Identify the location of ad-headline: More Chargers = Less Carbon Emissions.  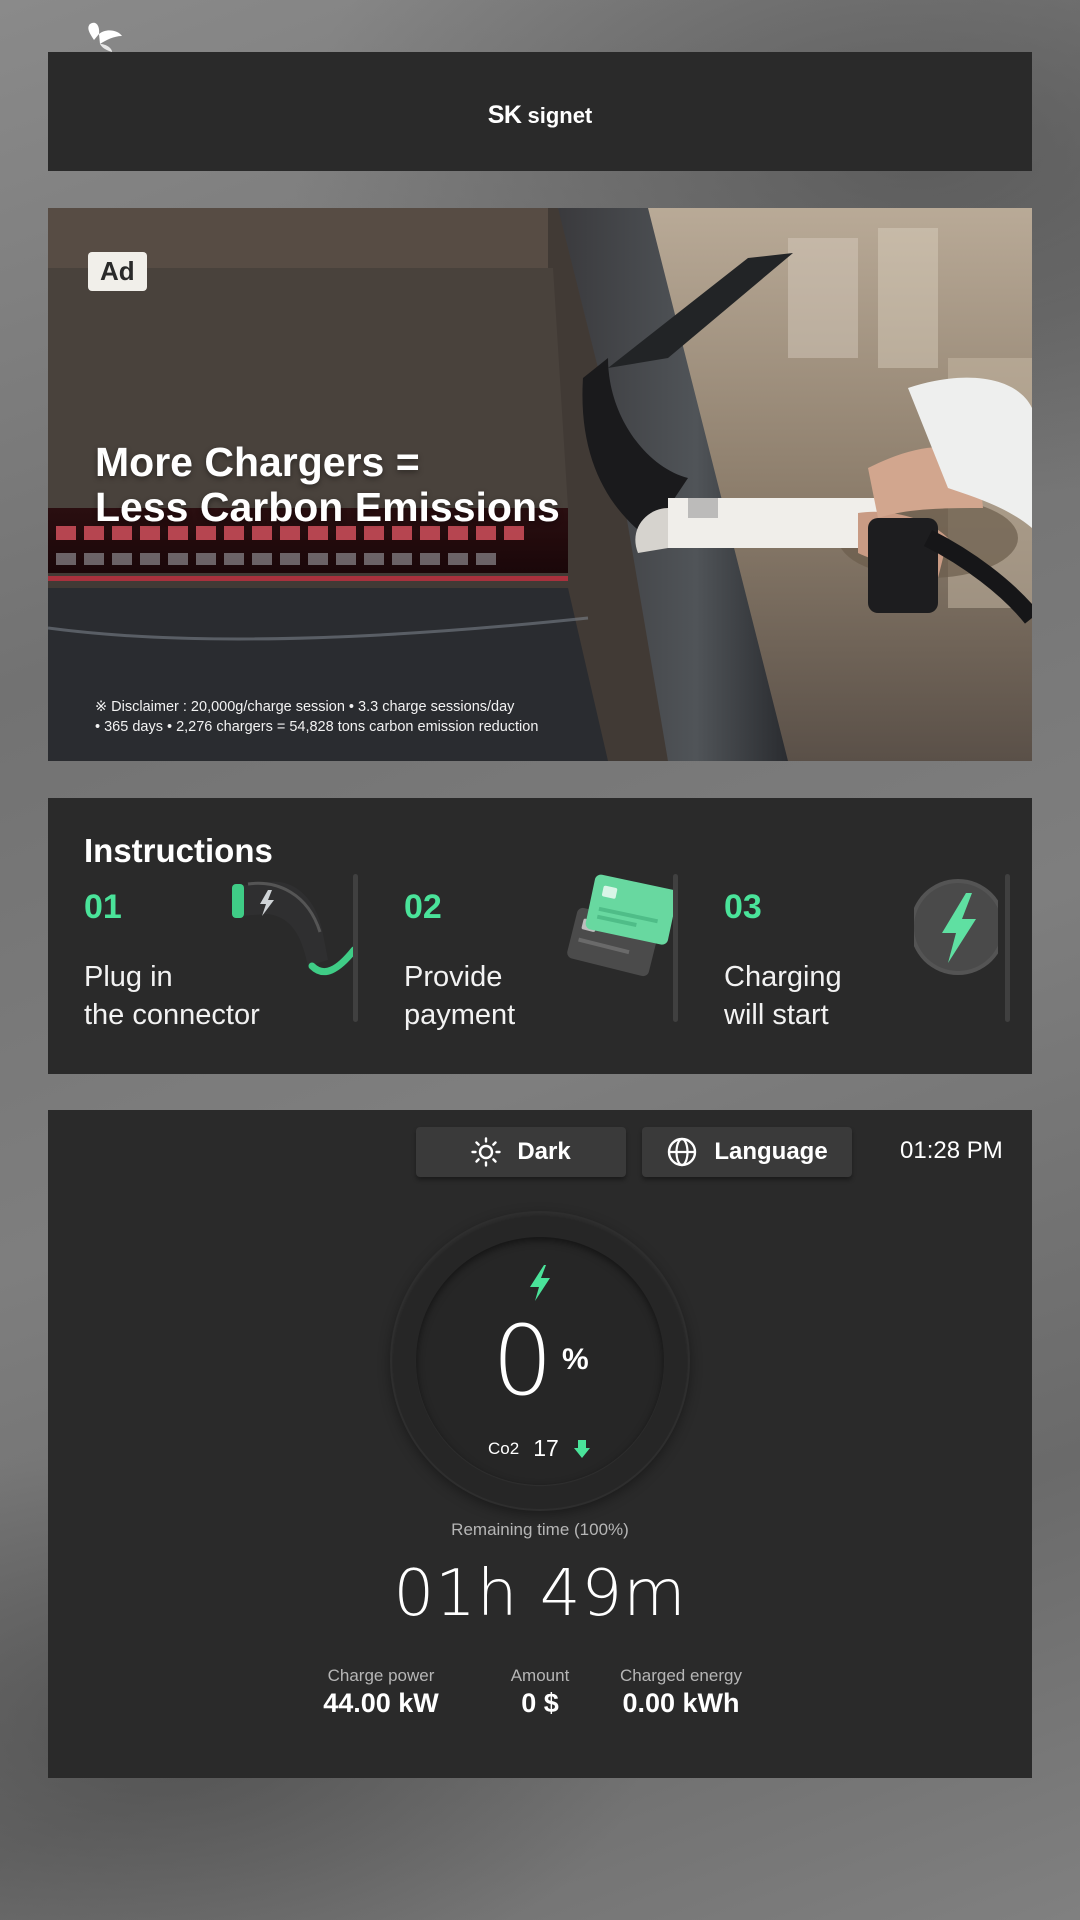
(327, 485).